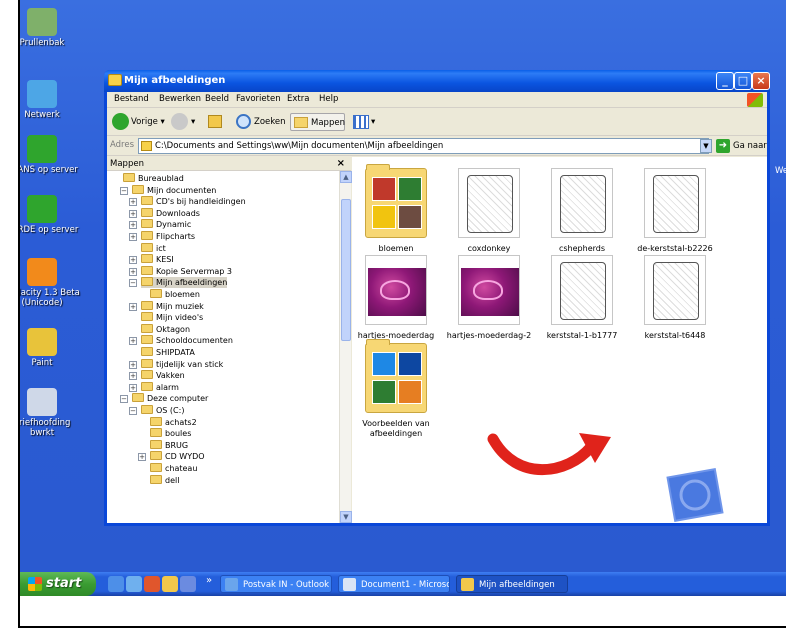 The height and width of the screenshot is (628, 786). What do you see at coordinates (346, 177) in the screenshot?
I see `scroll-up-button: ▲` at bounding box center [346, 177].